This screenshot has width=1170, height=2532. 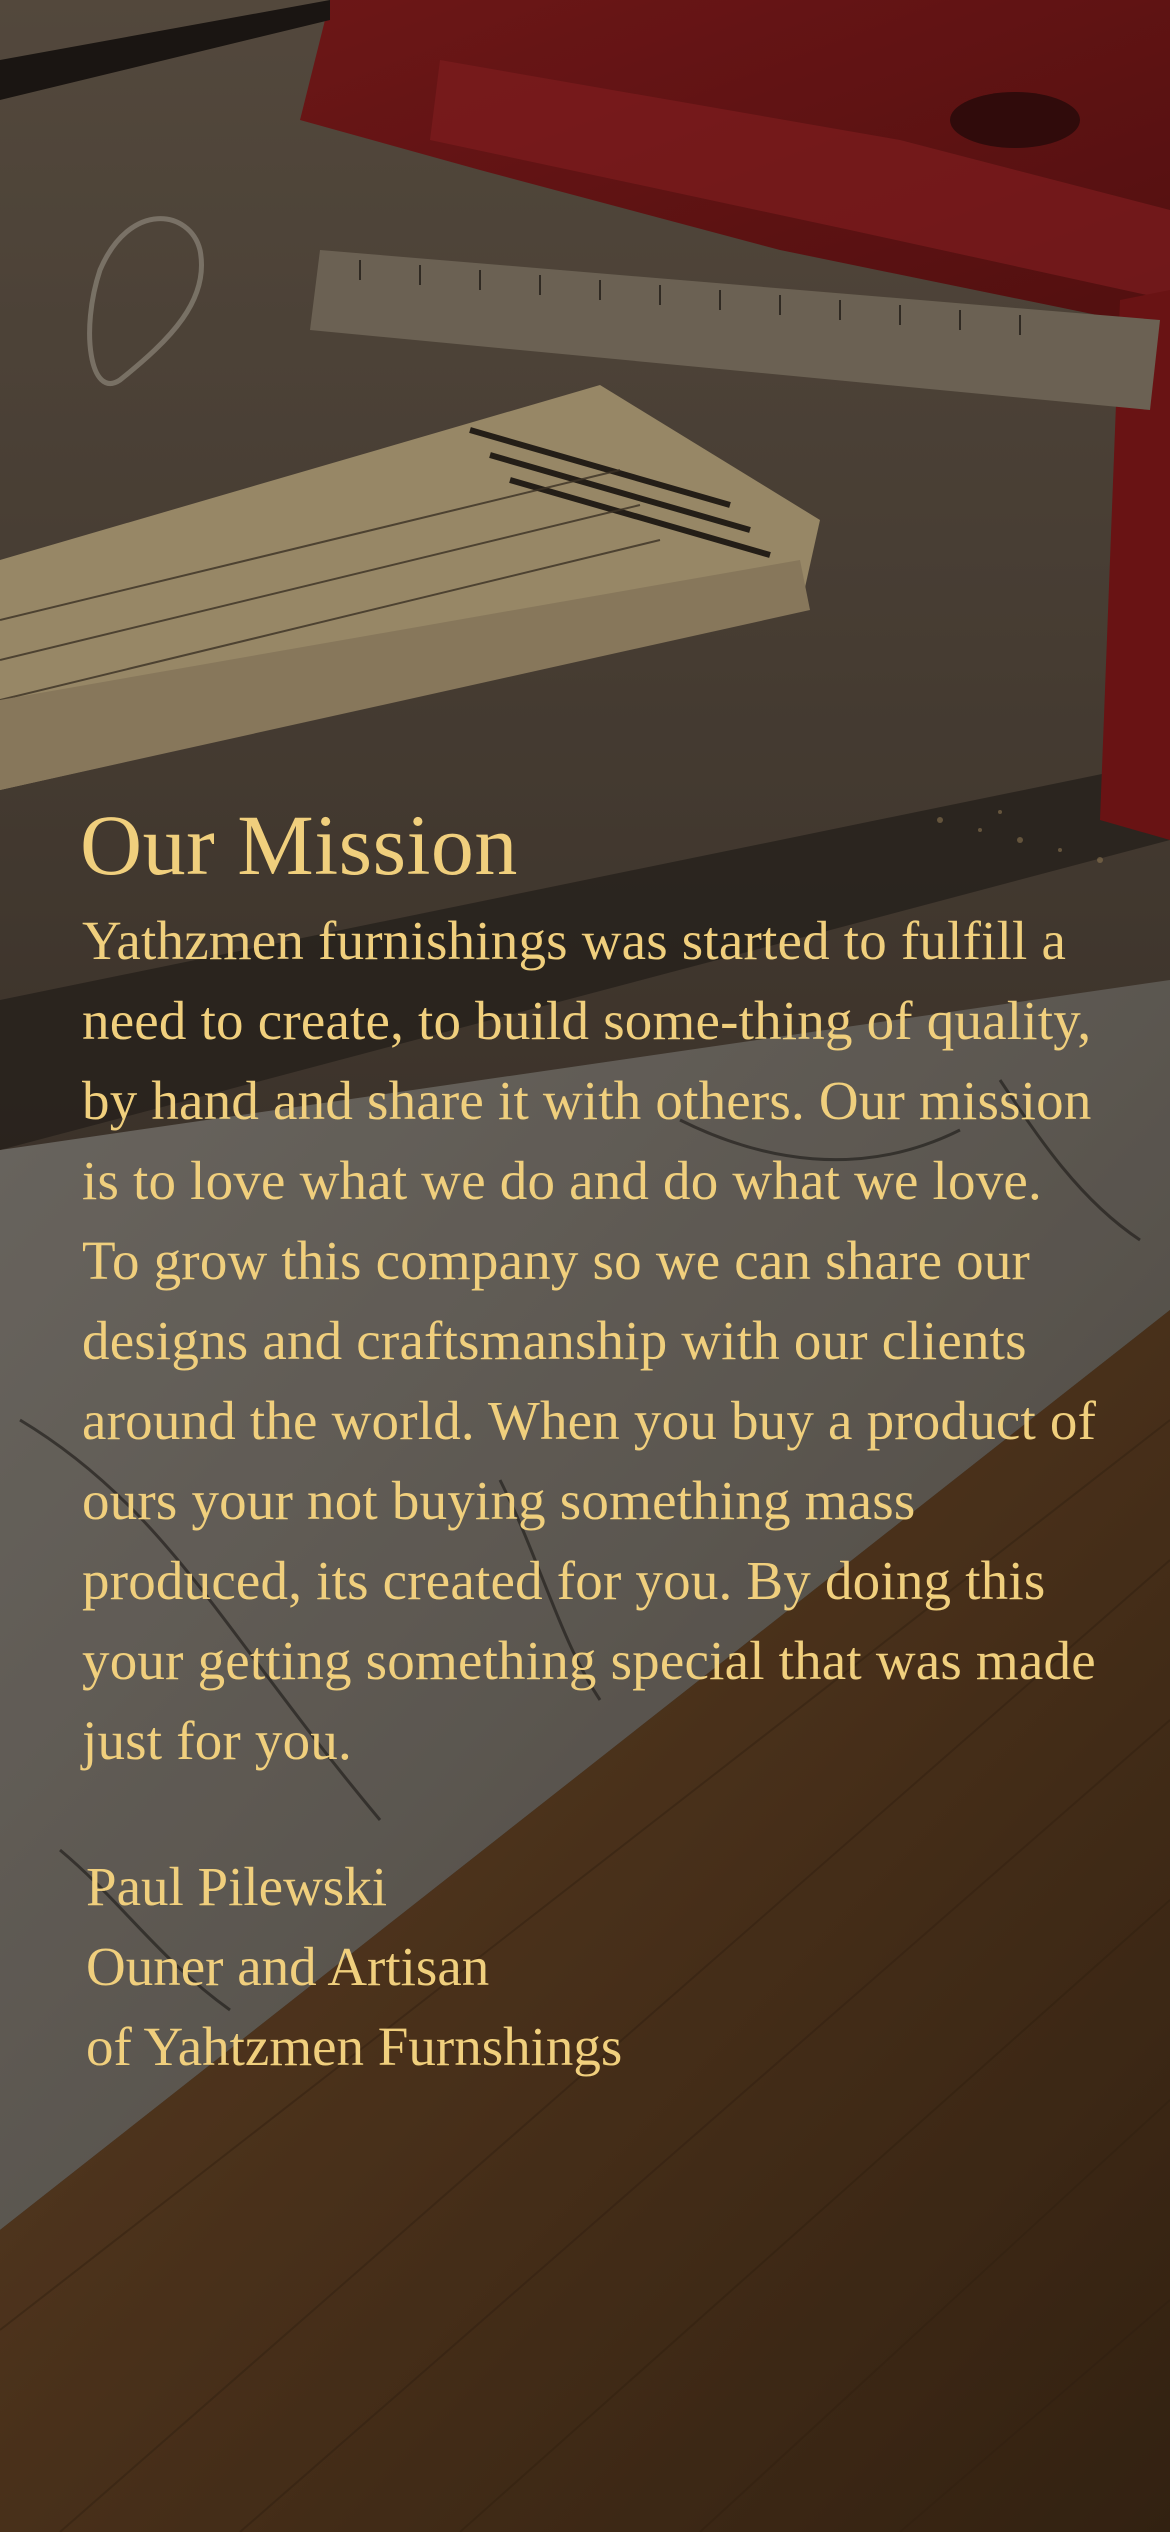 What do you see at coordinates (236, 1886) in the screenshot?
I see `signature-name: Paul Pilewski` at bounding box center [236, 1886].